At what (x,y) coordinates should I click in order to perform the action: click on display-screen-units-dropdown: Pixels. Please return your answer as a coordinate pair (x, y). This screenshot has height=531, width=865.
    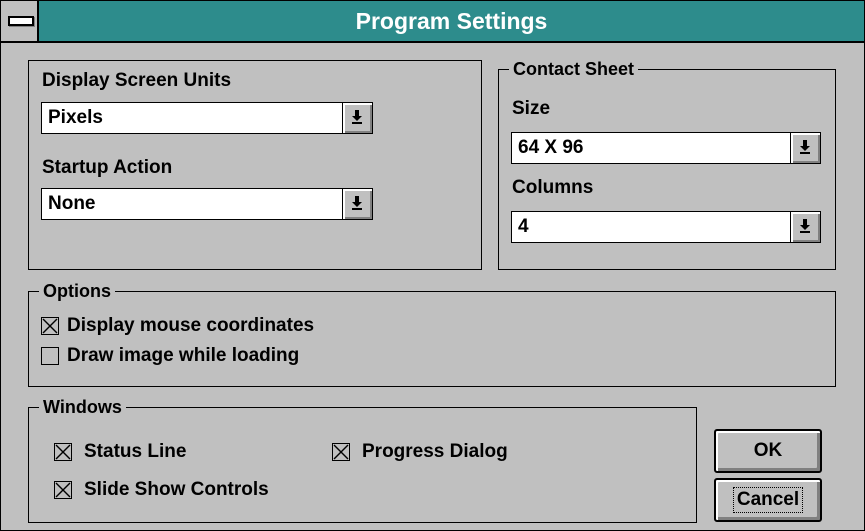
    Looking at the image, I should click on (207, 118).